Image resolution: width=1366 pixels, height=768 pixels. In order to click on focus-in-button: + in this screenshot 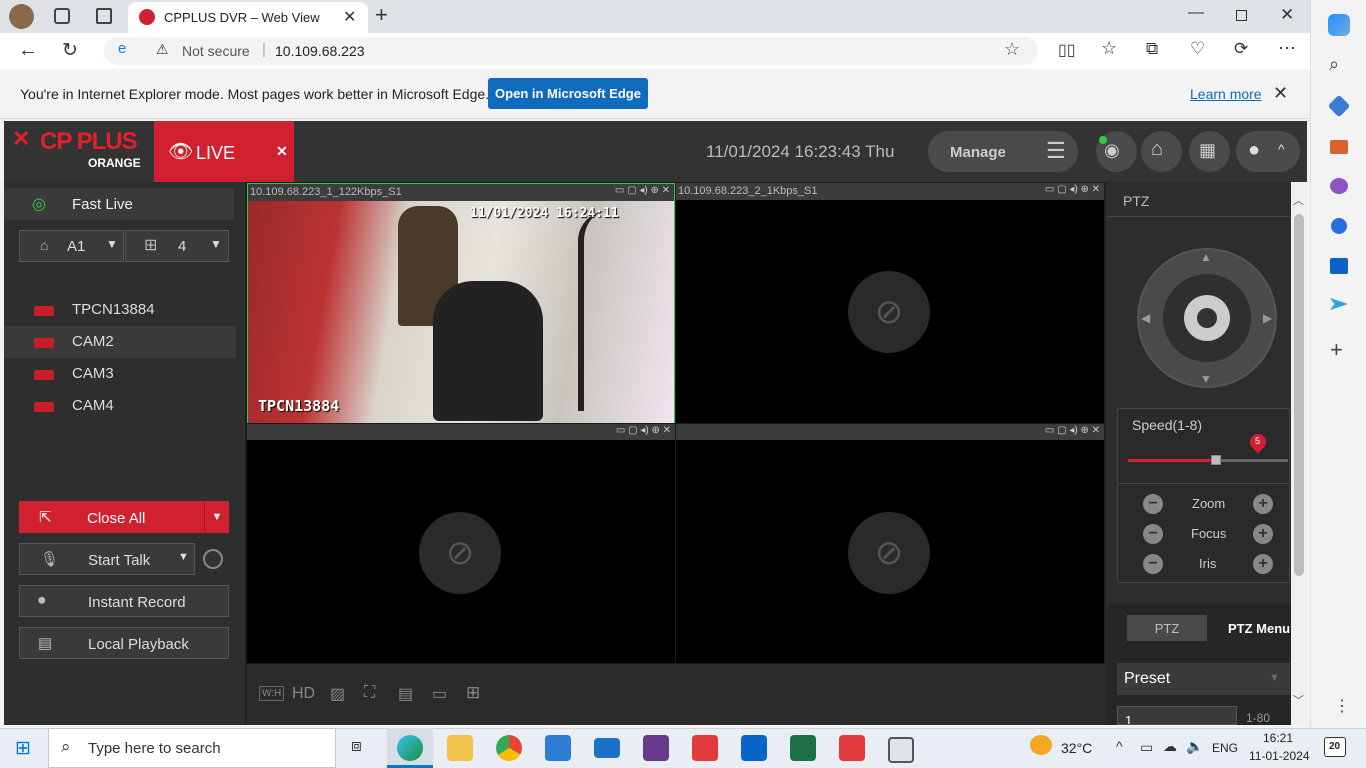, I will do `click(1263, 534)`.